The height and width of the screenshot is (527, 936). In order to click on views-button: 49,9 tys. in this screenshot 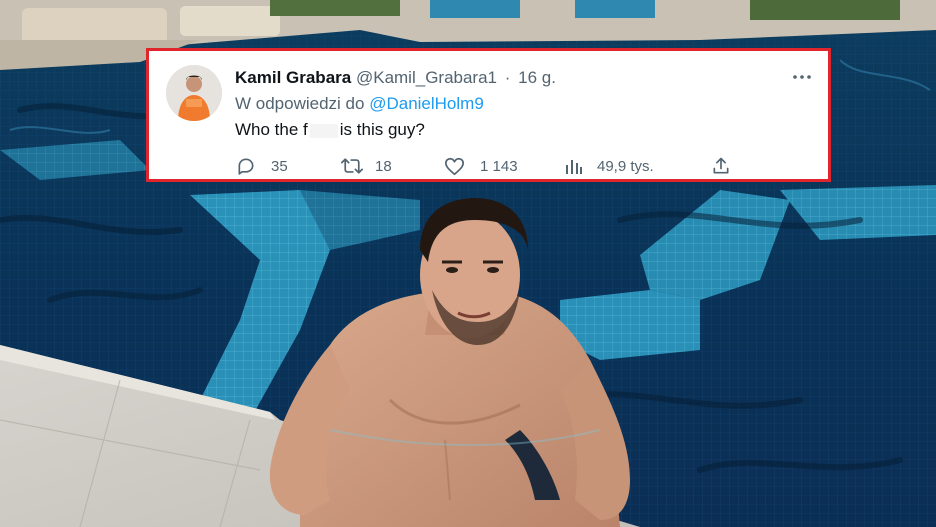, I will do `click(608, 166)`.